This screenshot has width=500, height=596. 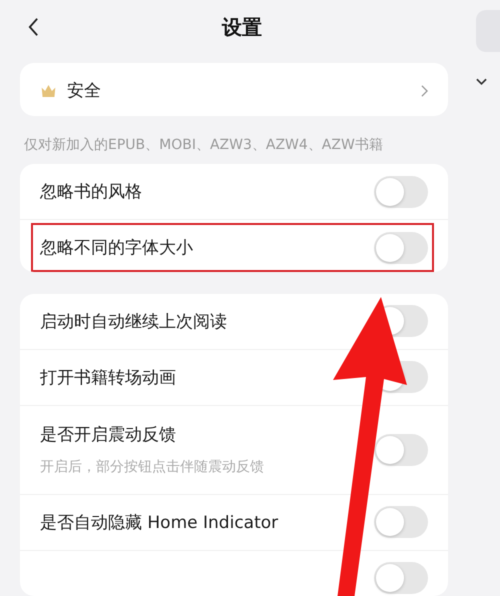 What do you see at coordinates (33, 27) in the screenshot?
I see `back-icon` at bounding box center [33, 27].